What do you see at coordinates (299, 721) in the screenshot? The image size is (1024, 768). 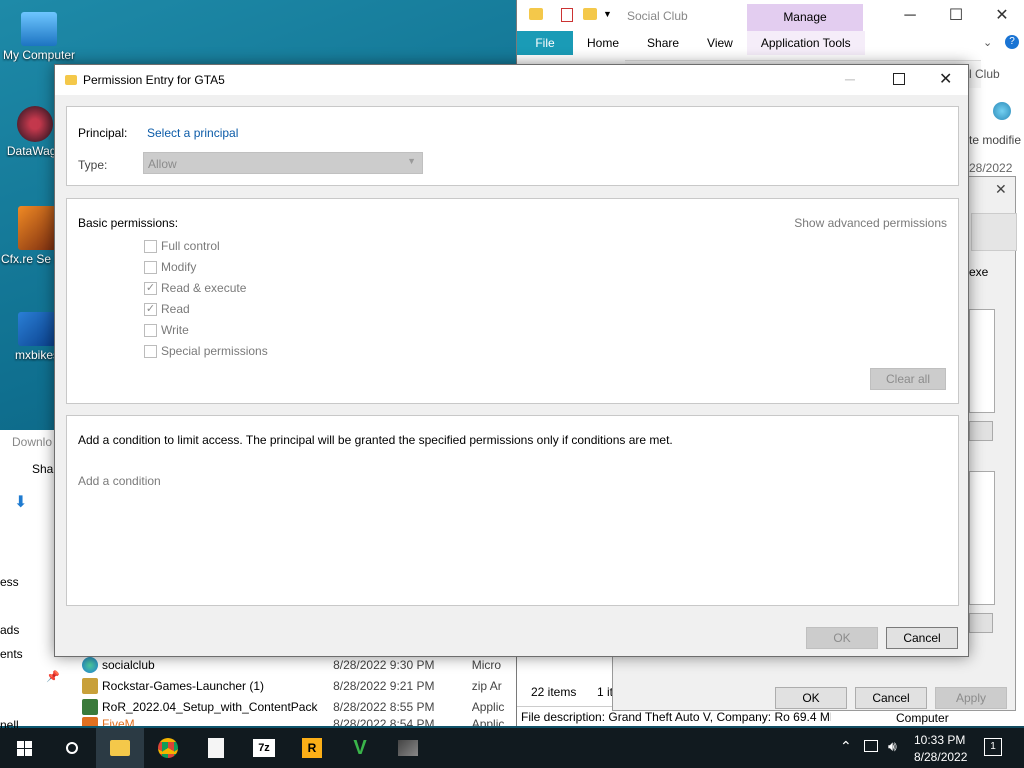 I see `table-row: FiveM 8/28/2022 8:54 PM Applic` at bounding box center [299, 721].